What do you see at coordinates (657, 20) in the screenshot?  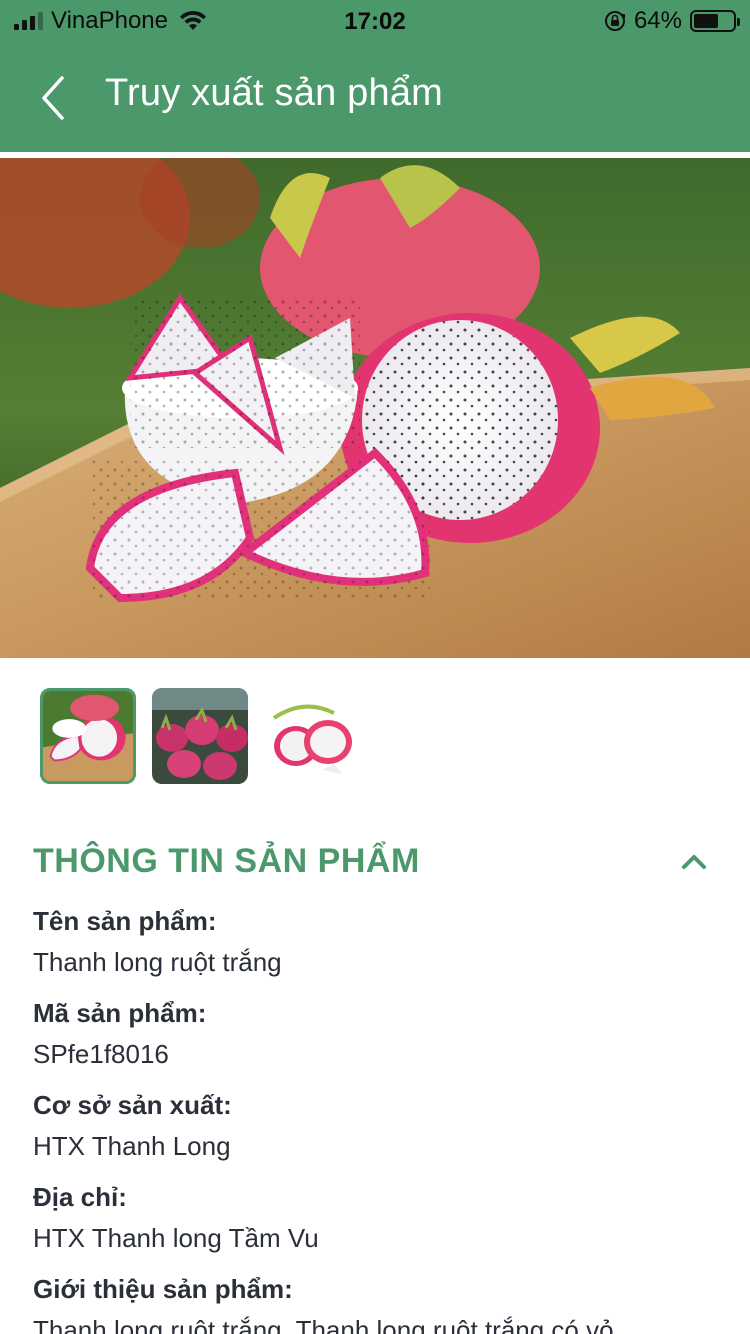 I see `battery-percent: 64%` at bounding box center [657, 20].